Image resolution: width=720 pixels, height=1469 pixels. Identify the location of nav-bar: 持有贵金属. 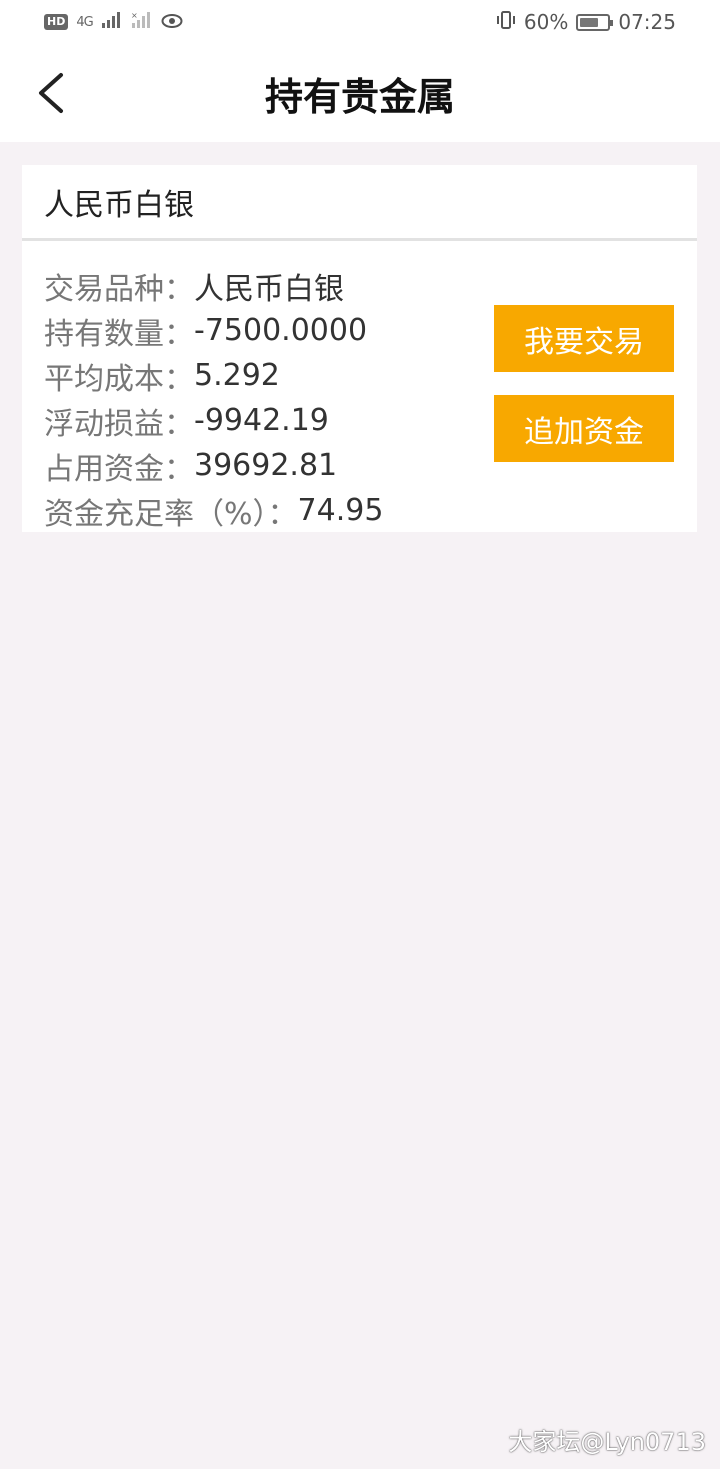
(360, 93).